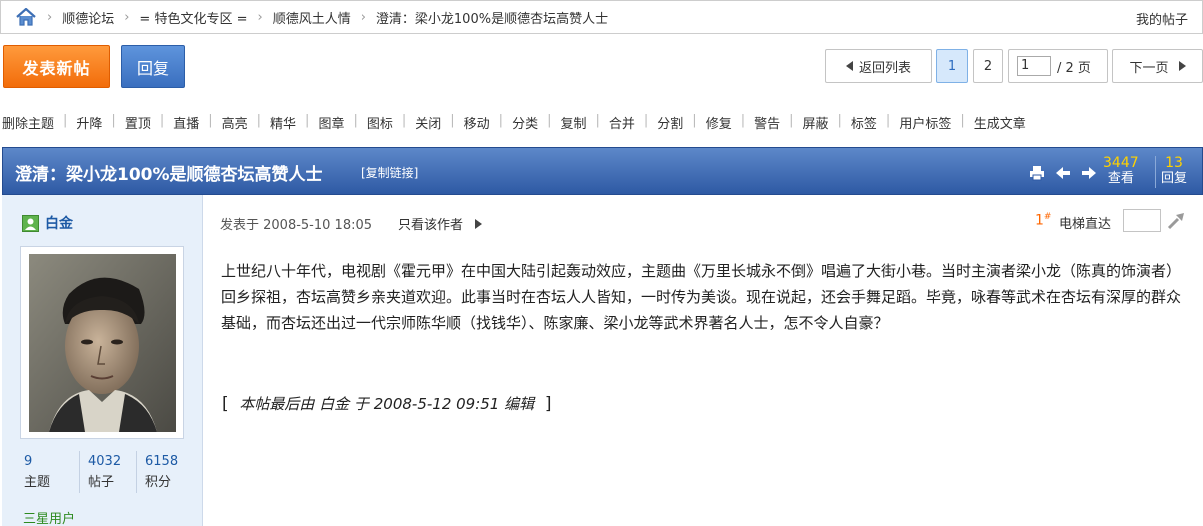 The image size is (1203, 526). I want to click on divider, so click(1155, 172).